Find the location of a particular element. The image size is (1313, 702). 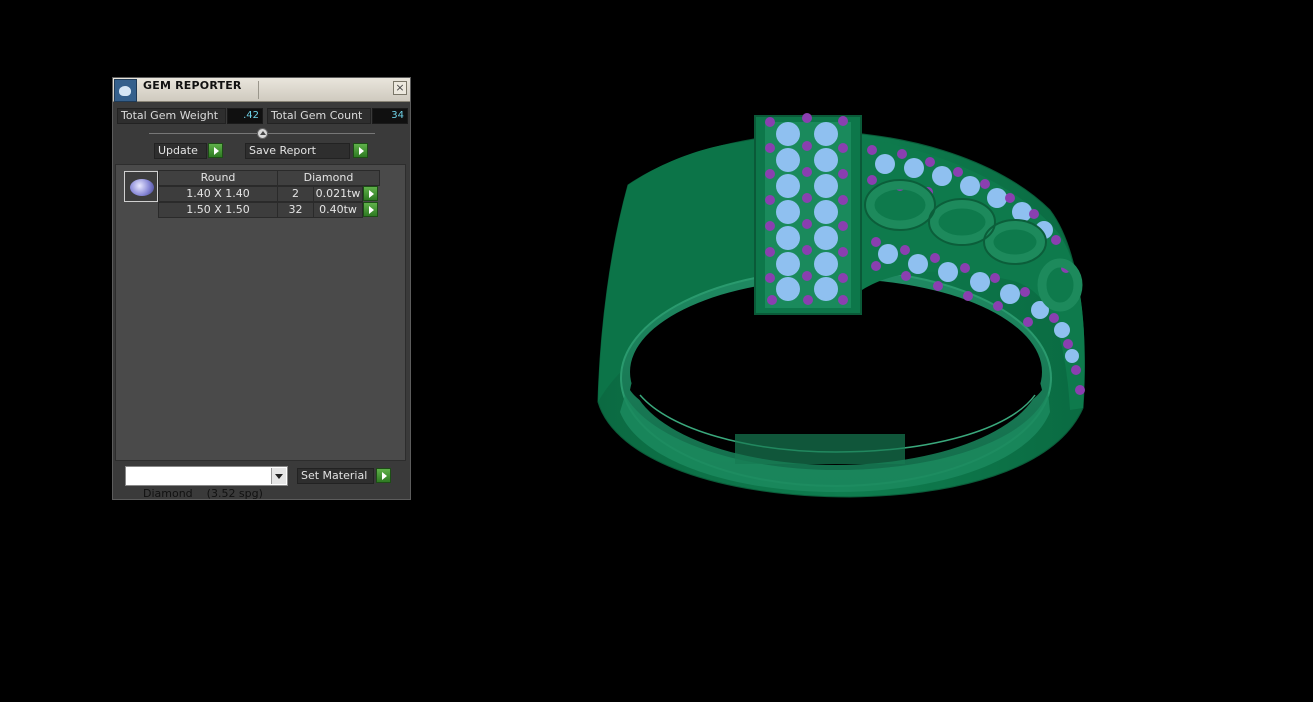

set-material-button: Set Material is located at coordinates (335, 476).